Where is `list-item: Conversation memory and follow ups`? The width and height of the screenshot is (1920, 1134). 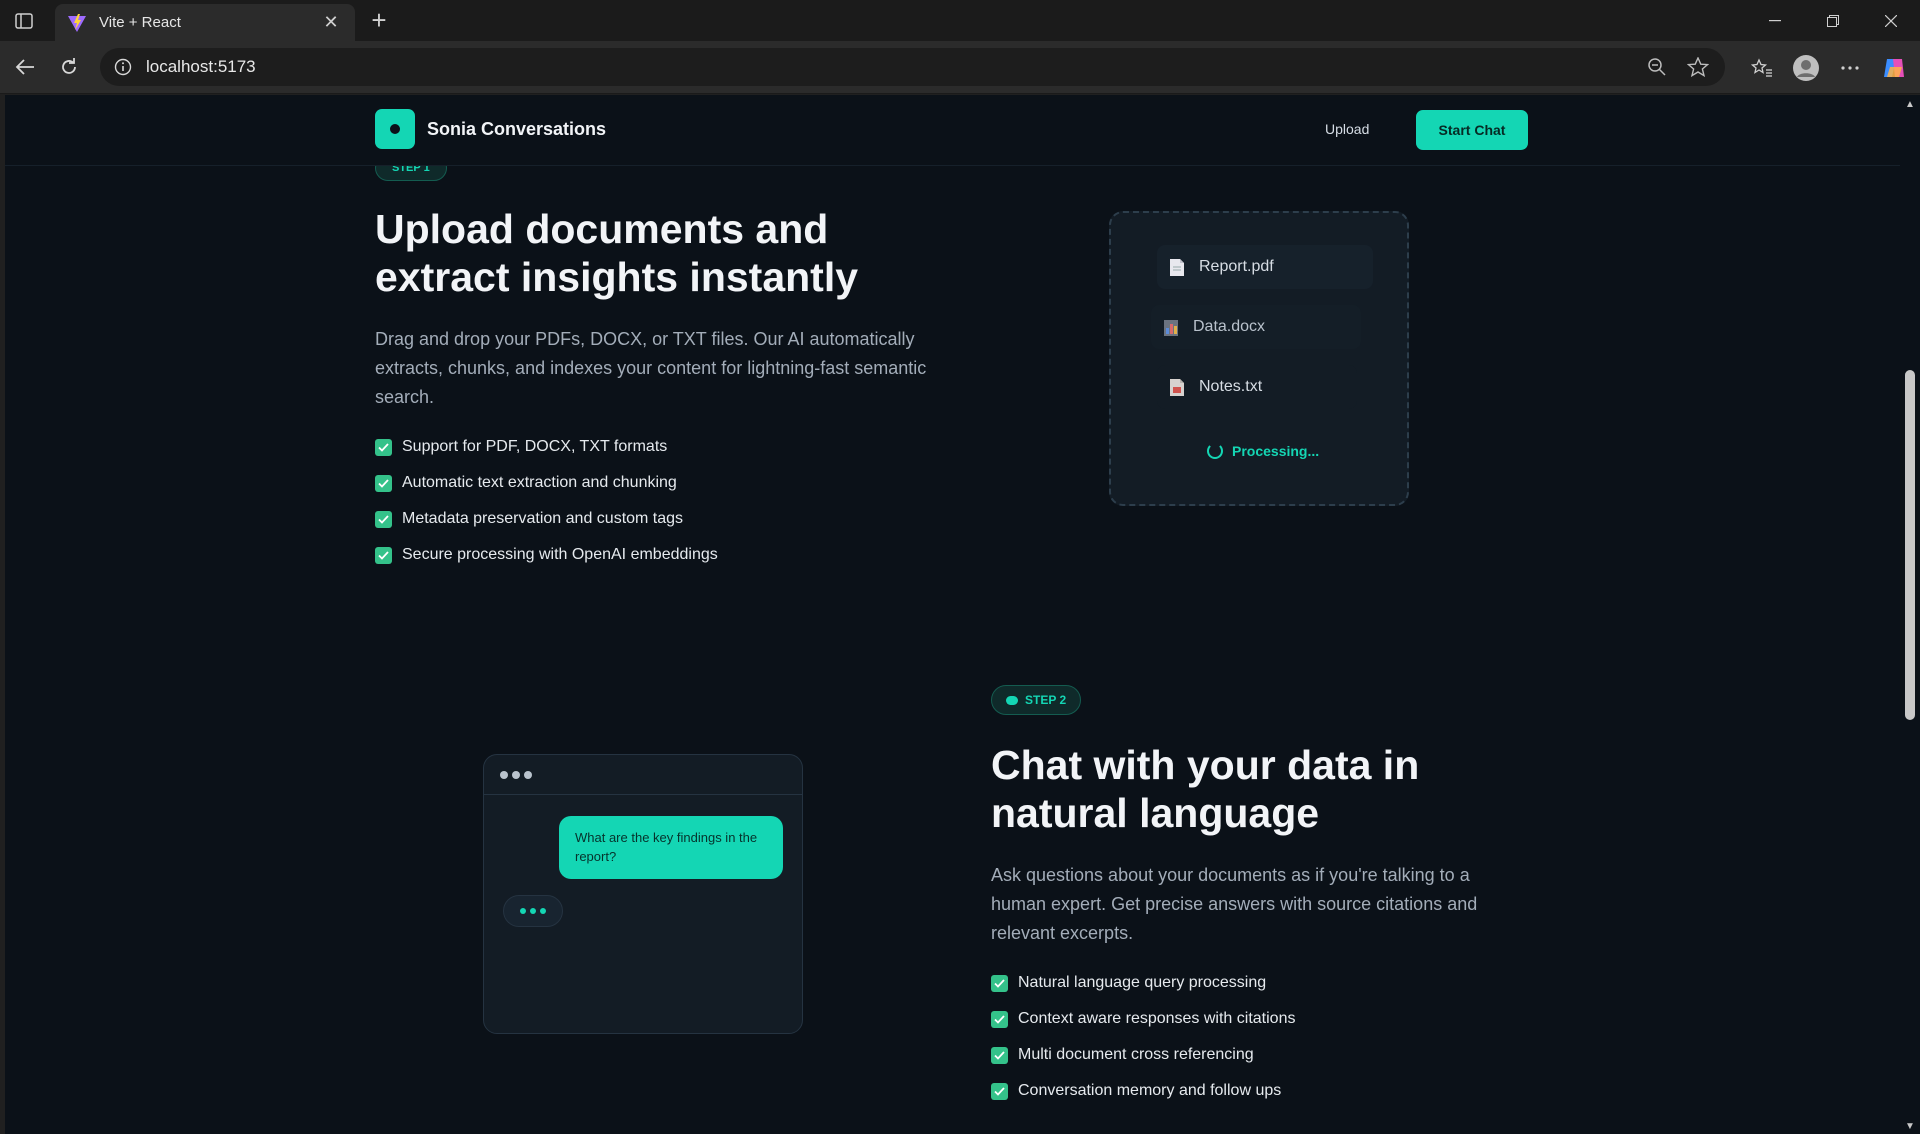 list-item: Conversation memory and follow ups is located at coordinates (1143, 1091).